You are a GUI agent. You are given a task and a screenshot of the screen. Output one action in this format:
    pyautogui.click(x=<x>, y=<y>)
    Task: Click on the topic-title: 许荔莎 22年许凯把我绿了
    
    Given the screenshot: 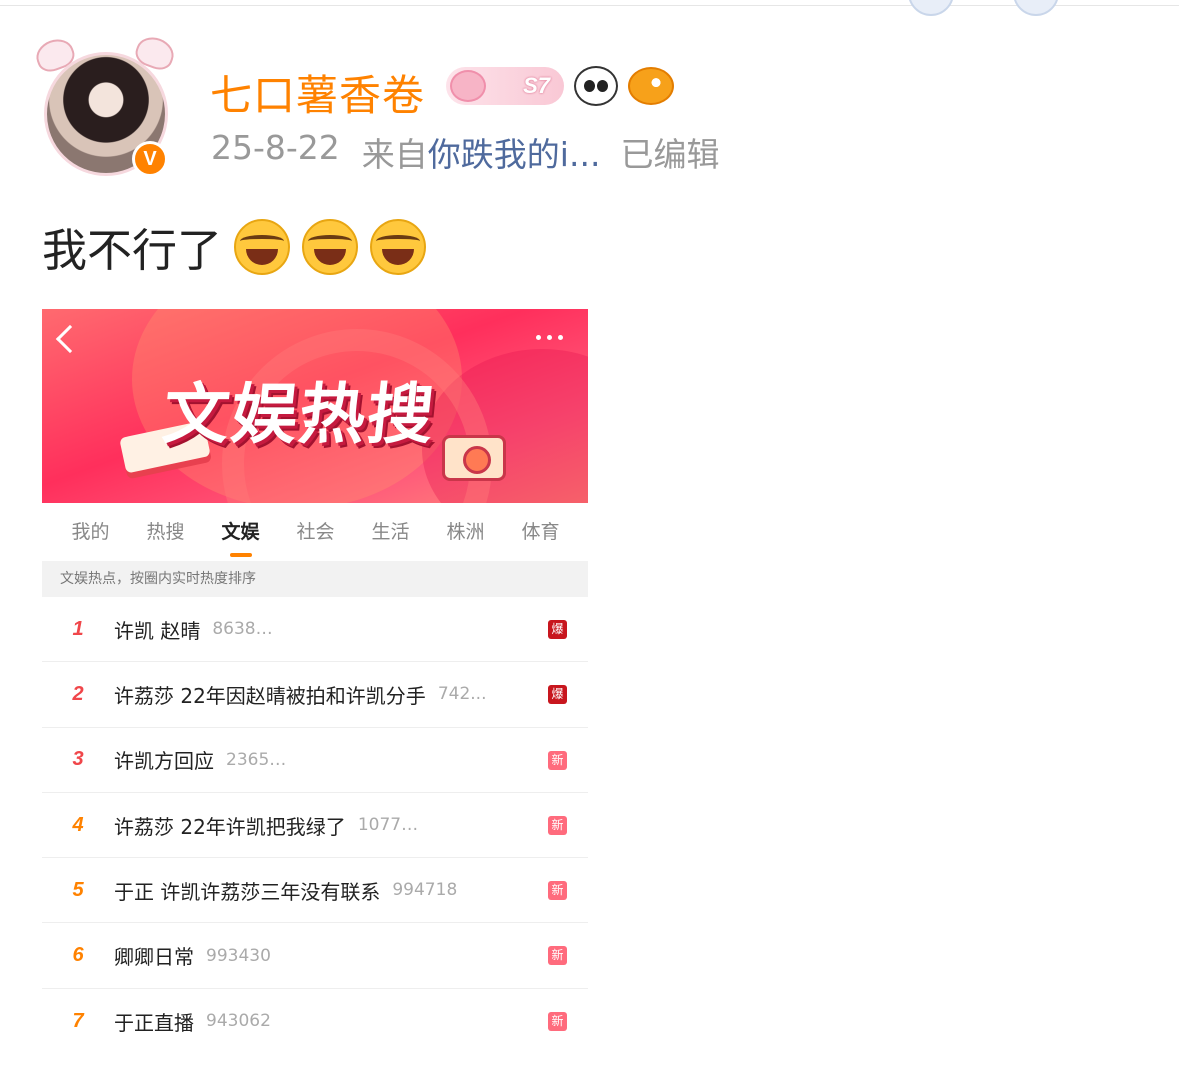 What is the action you would take?
    pyautogui.click(x=230, y=826)
    